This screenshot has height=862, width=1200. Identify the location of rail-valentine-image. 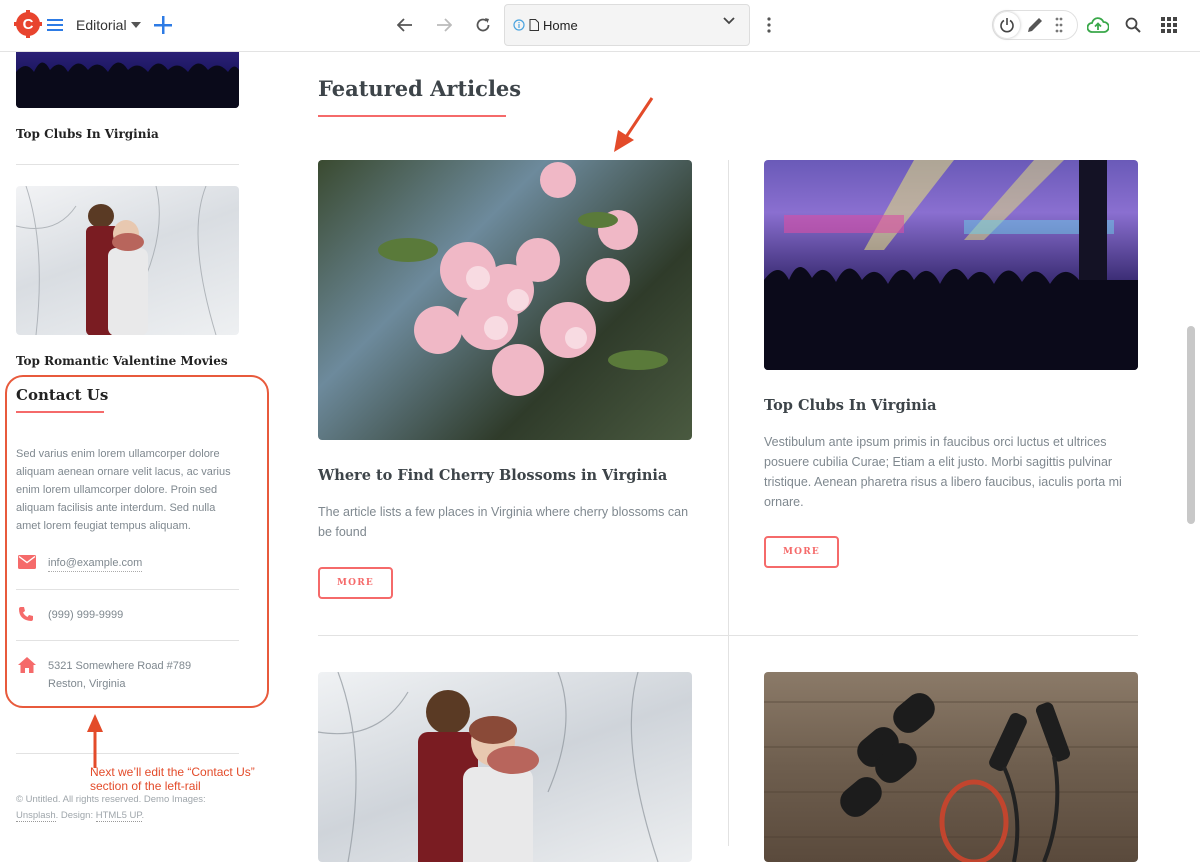
(127, 260).